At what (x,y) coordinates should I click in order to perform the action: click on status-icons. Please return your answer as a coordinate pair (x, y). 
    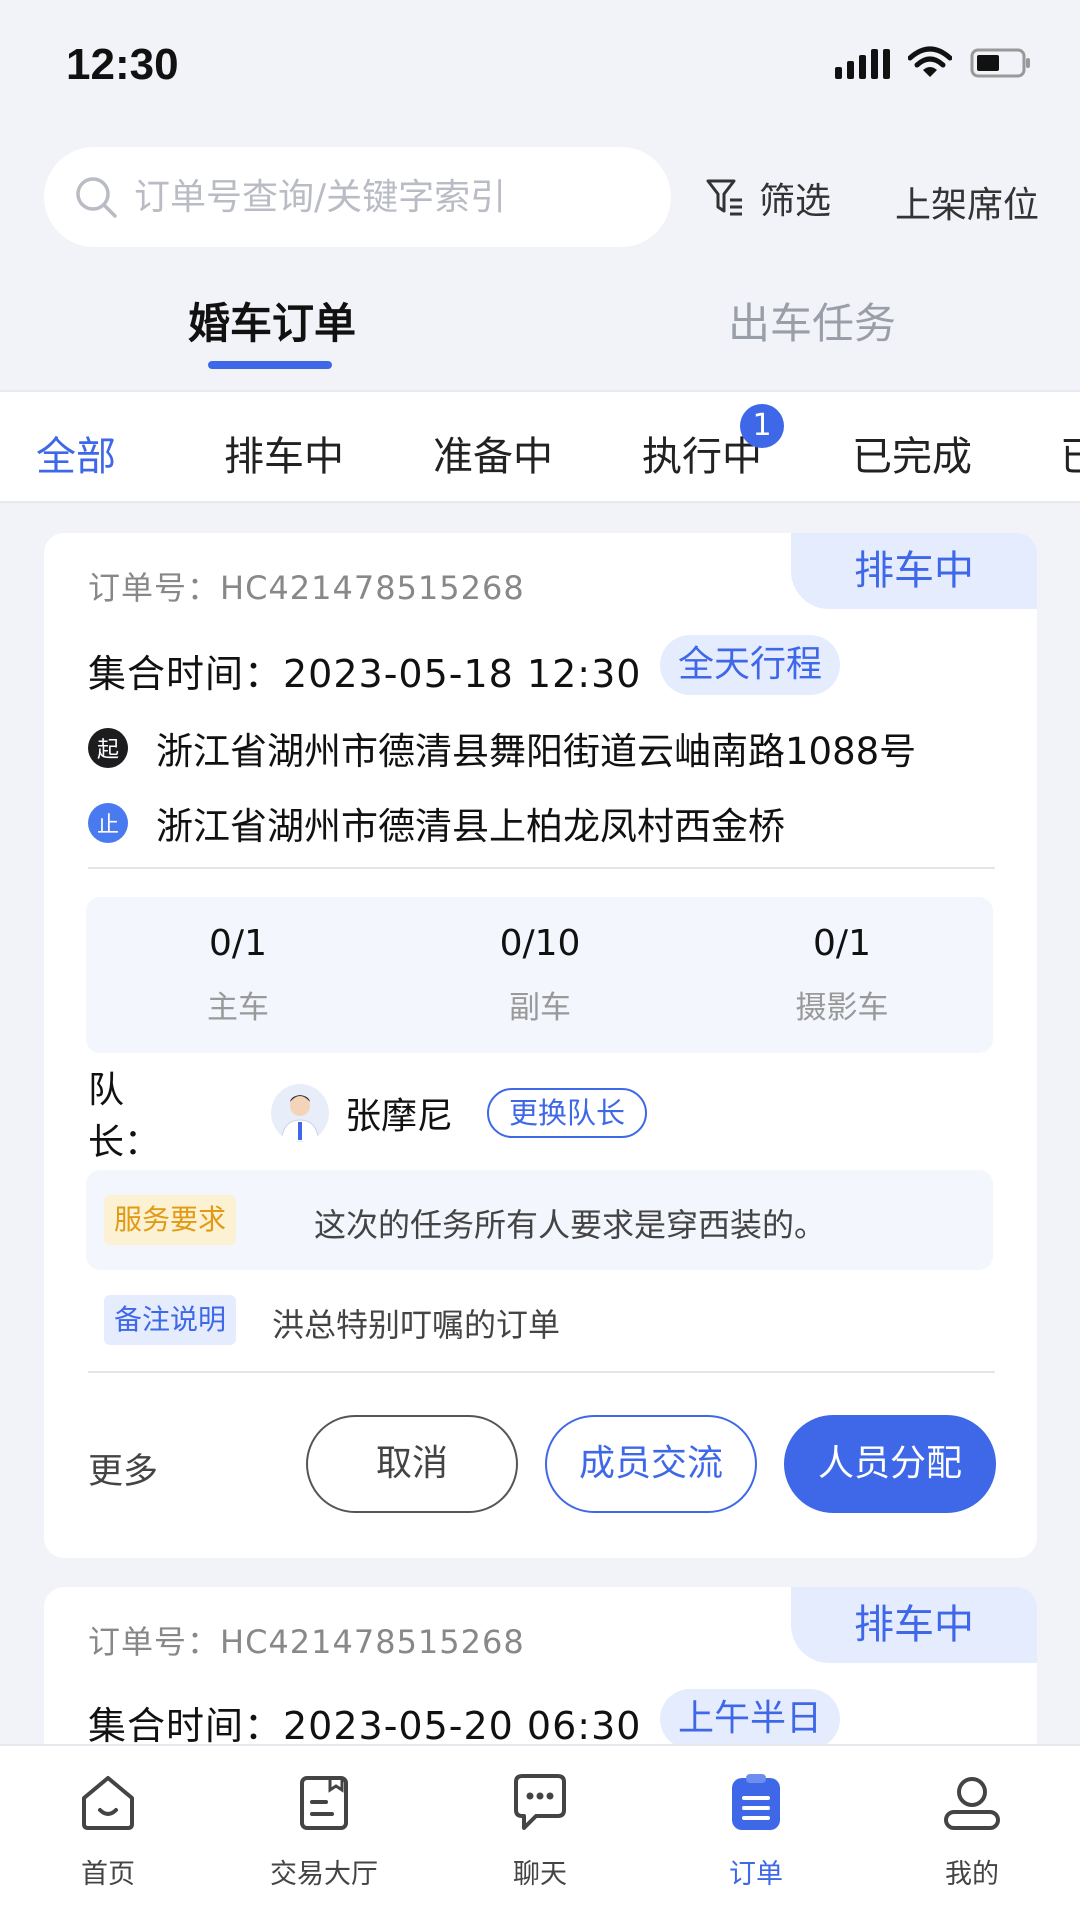
    Looking at the image, I should click on (933, 63).